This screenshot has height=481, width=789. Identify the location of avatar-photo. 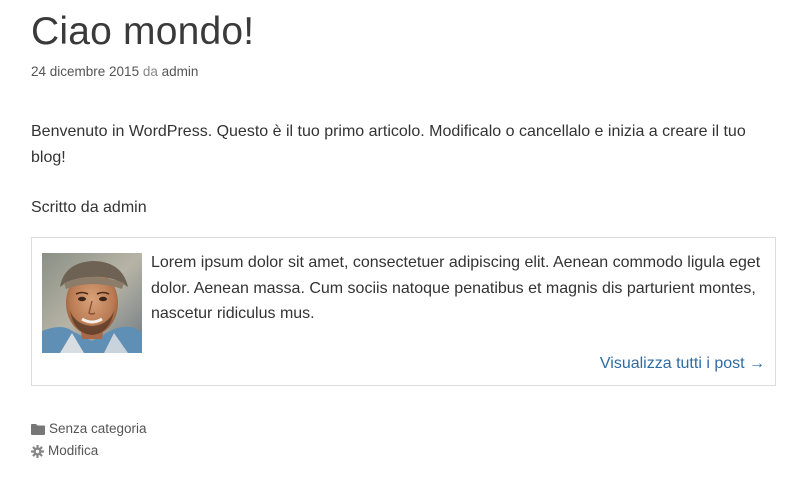
(92, 303).